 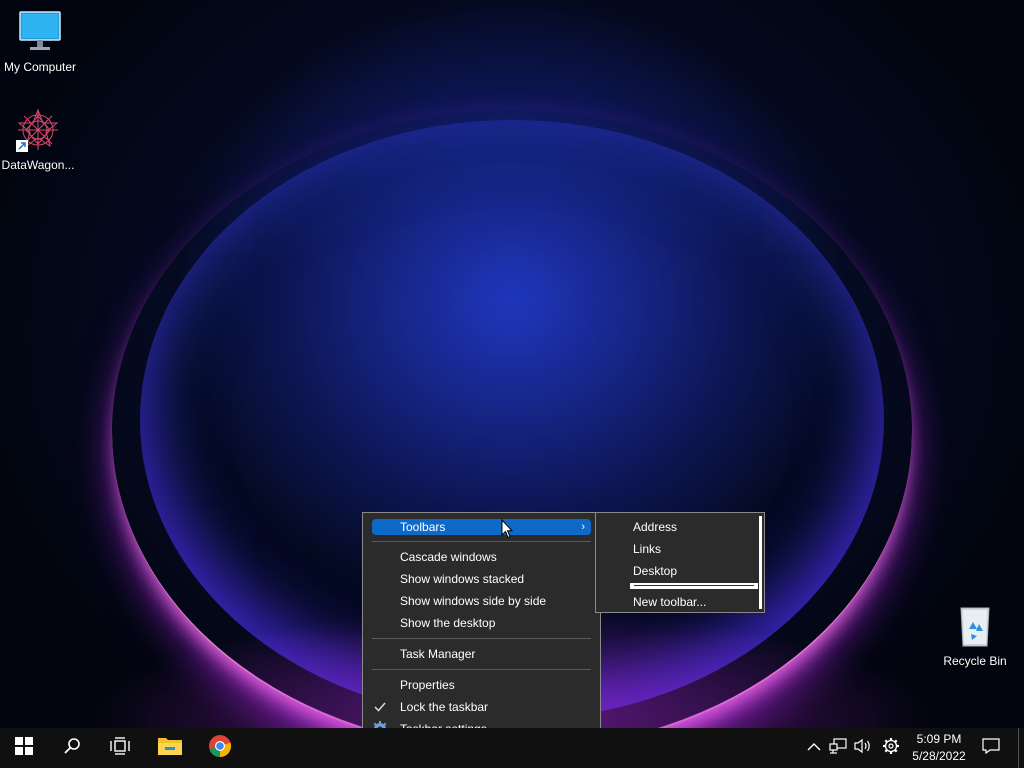 I want to click on submenu-separator-highlight, so click(x=694, y=586).